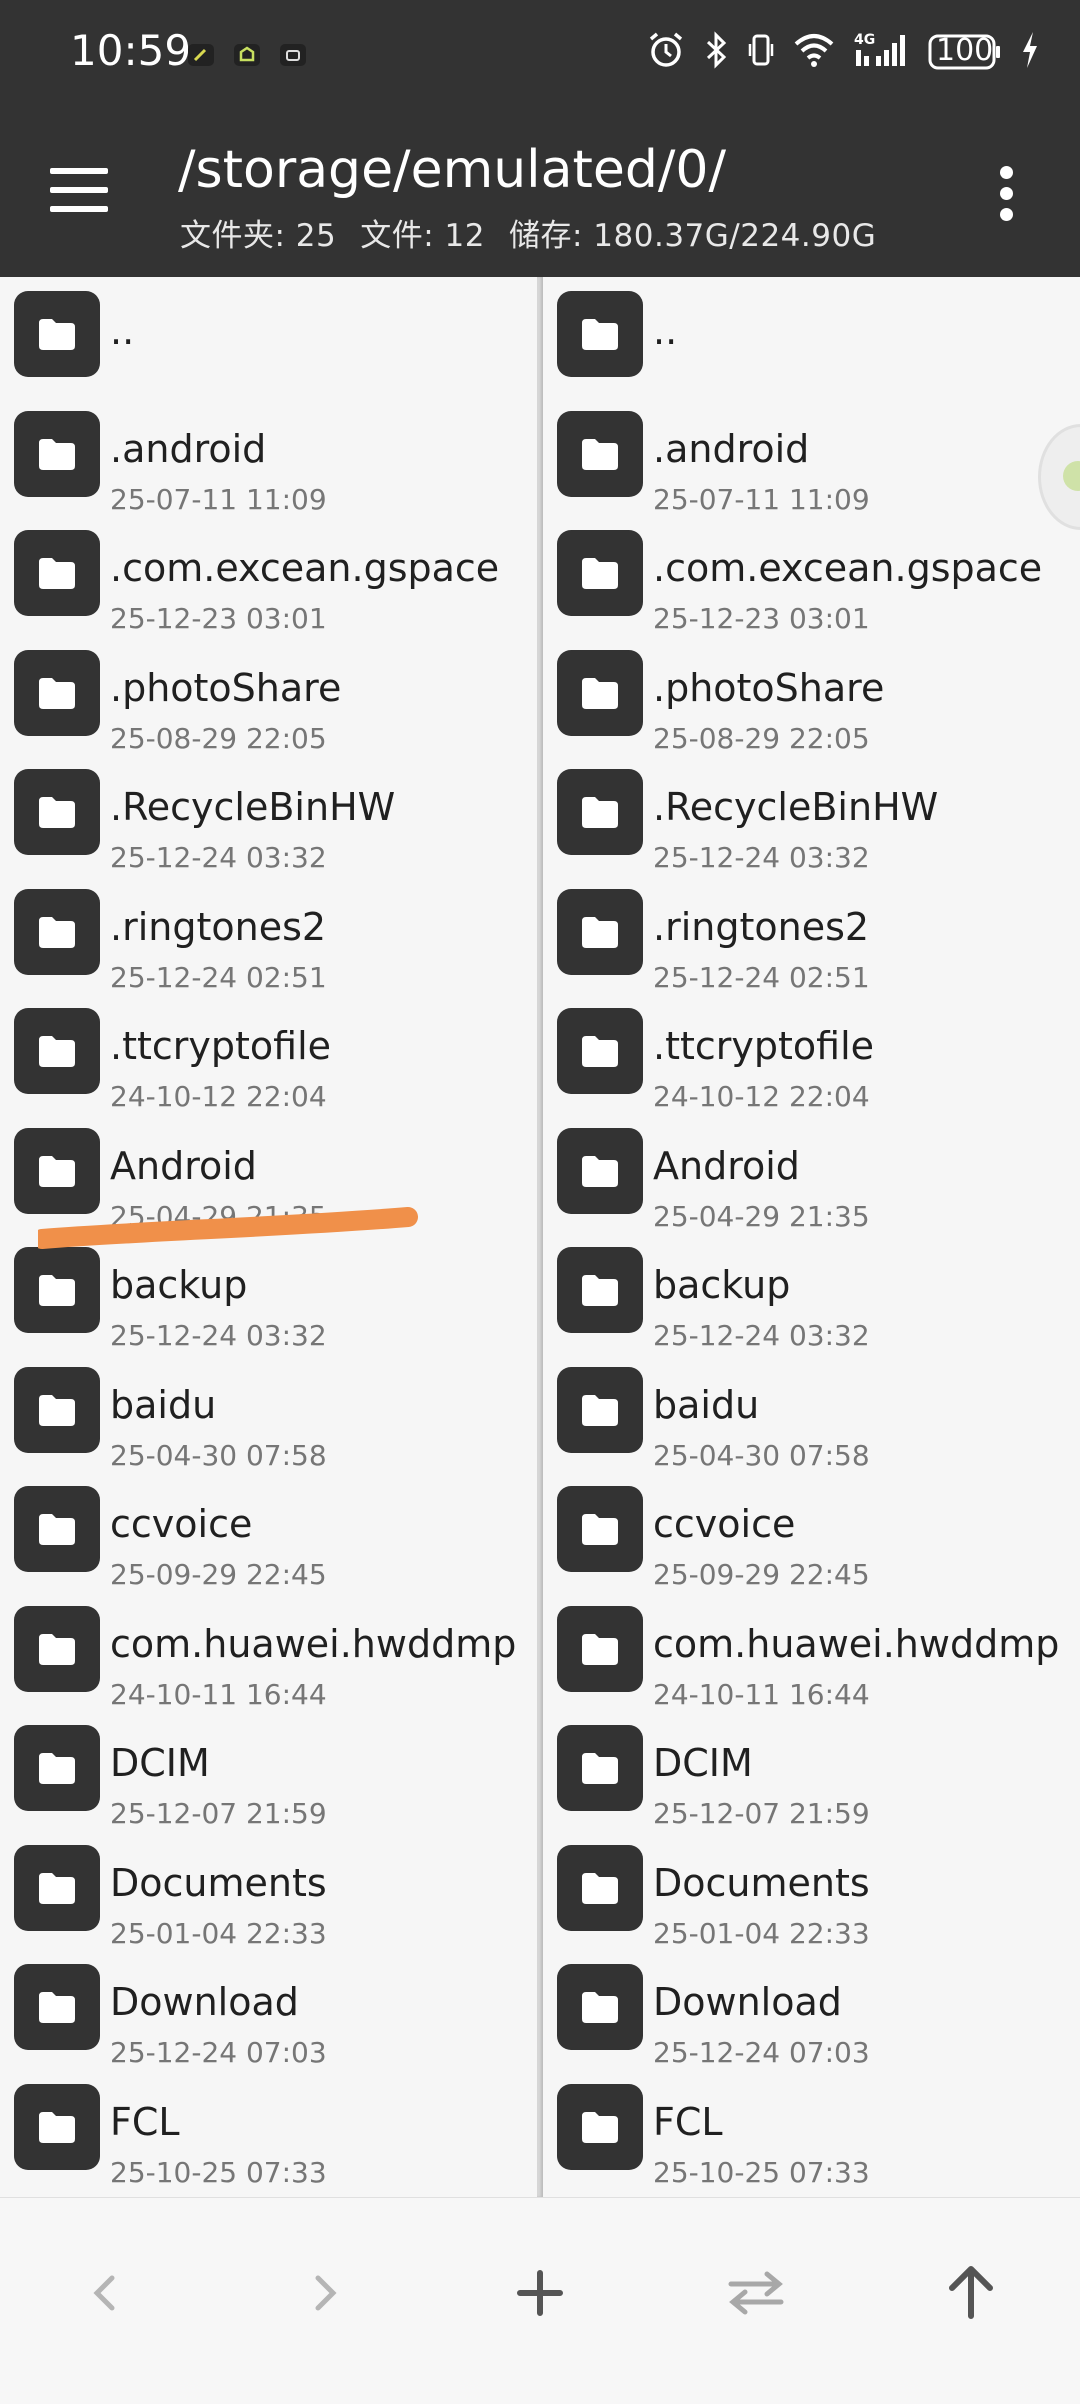 This screenshot has width=1080, height=2404. What do you see at coordinates (181, 1524) in the screenshot?
I see `item-name: ccvoice` at bounding box center [181, 1524].